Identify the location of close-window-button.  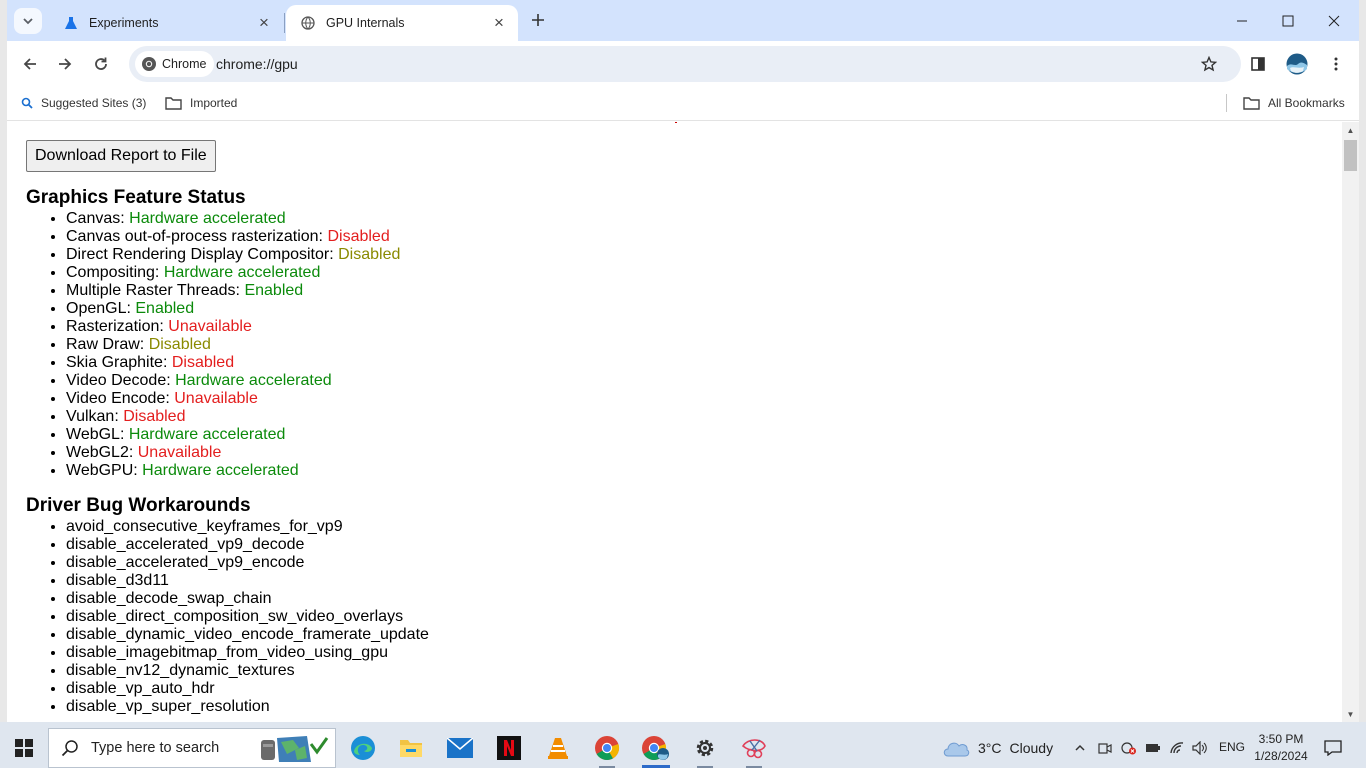
(1334, 20).